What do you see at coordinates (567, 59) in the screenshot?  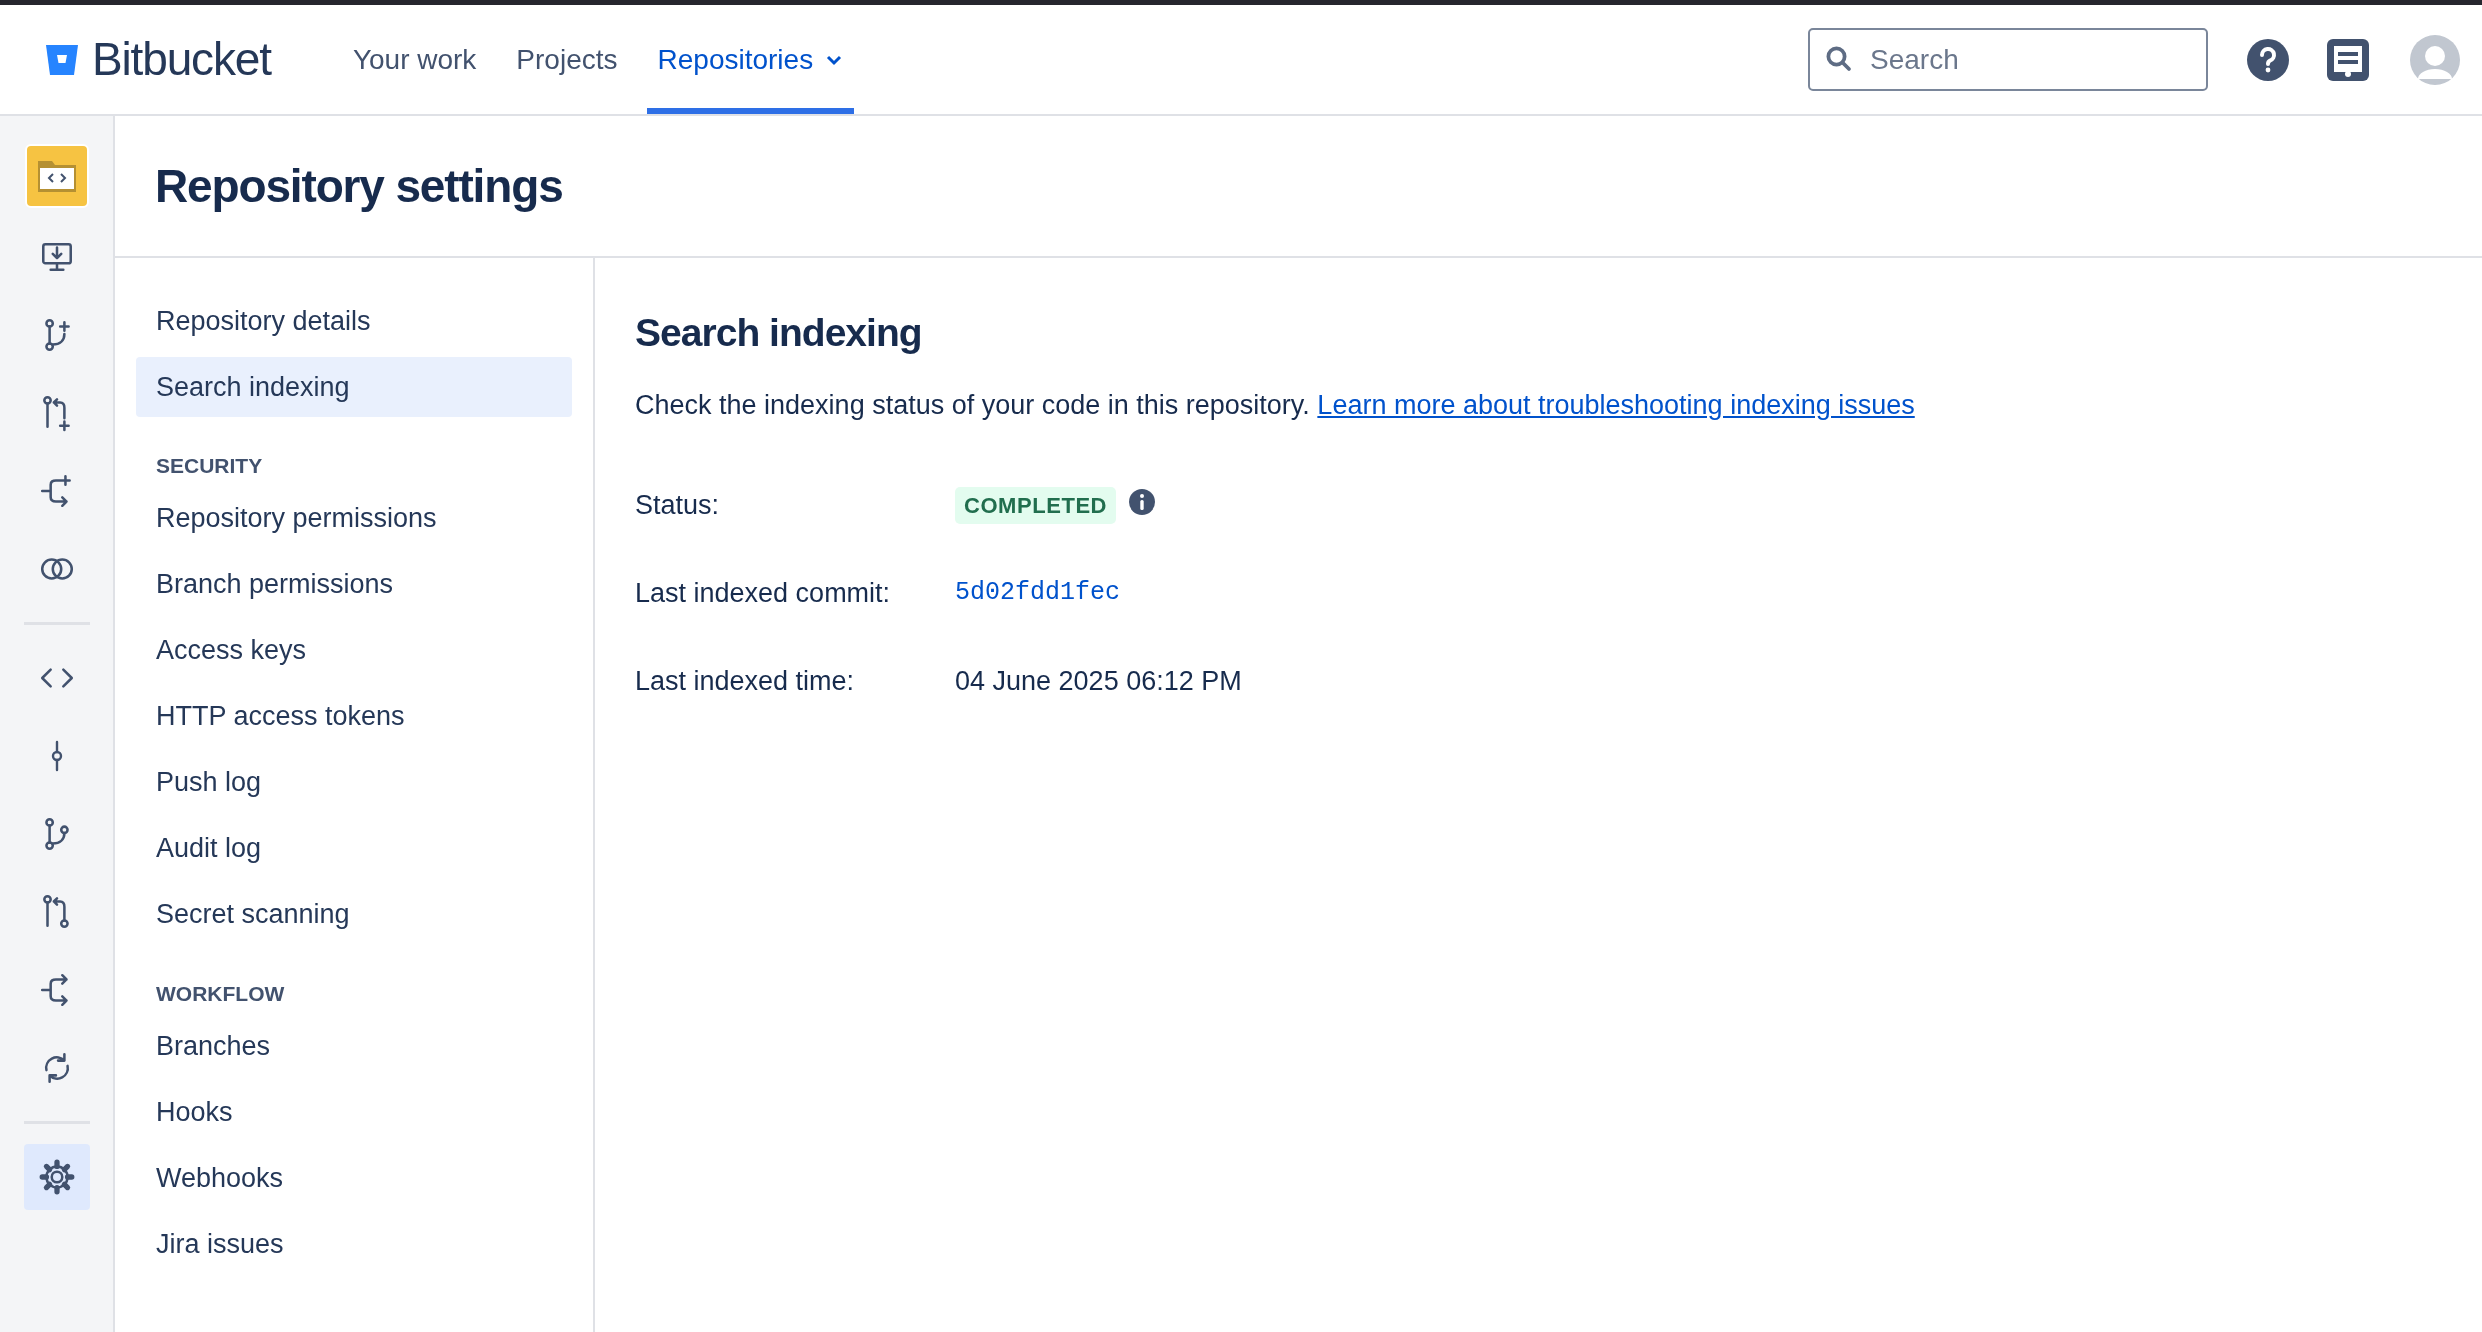 I see `nav-tab: Projects` at bounding box center [567, 59].